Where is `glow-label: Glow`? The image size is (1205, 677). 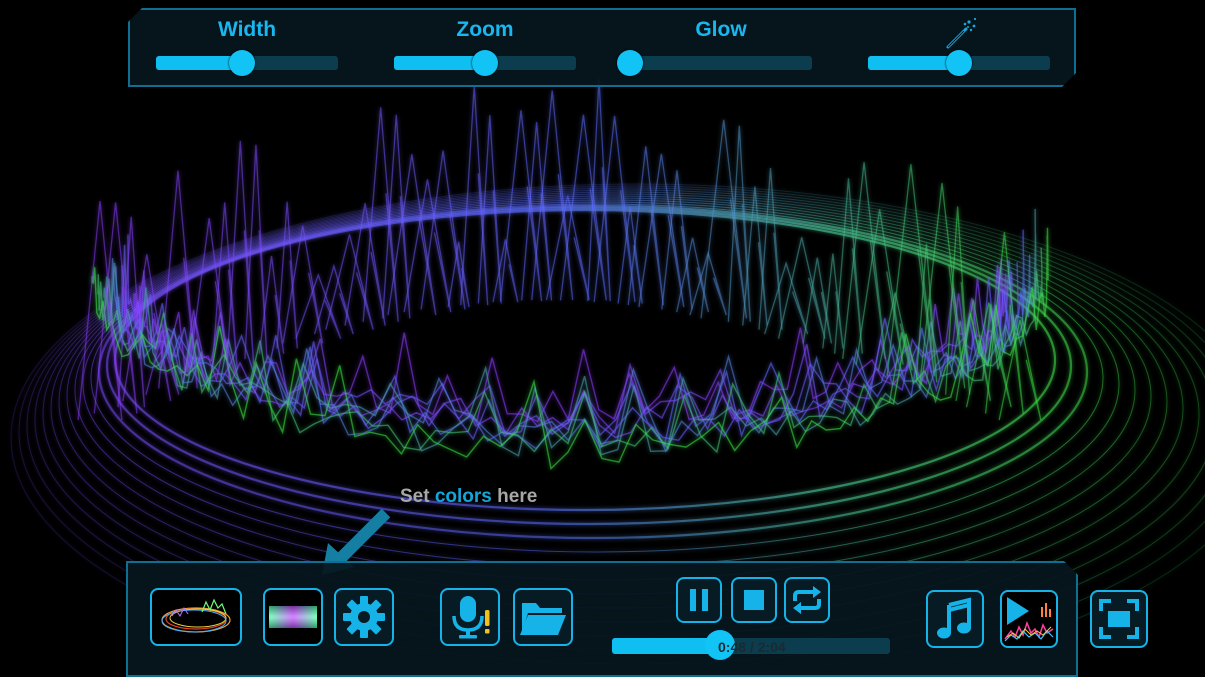
glow-label: Glow is located at coordinates (721, 29).